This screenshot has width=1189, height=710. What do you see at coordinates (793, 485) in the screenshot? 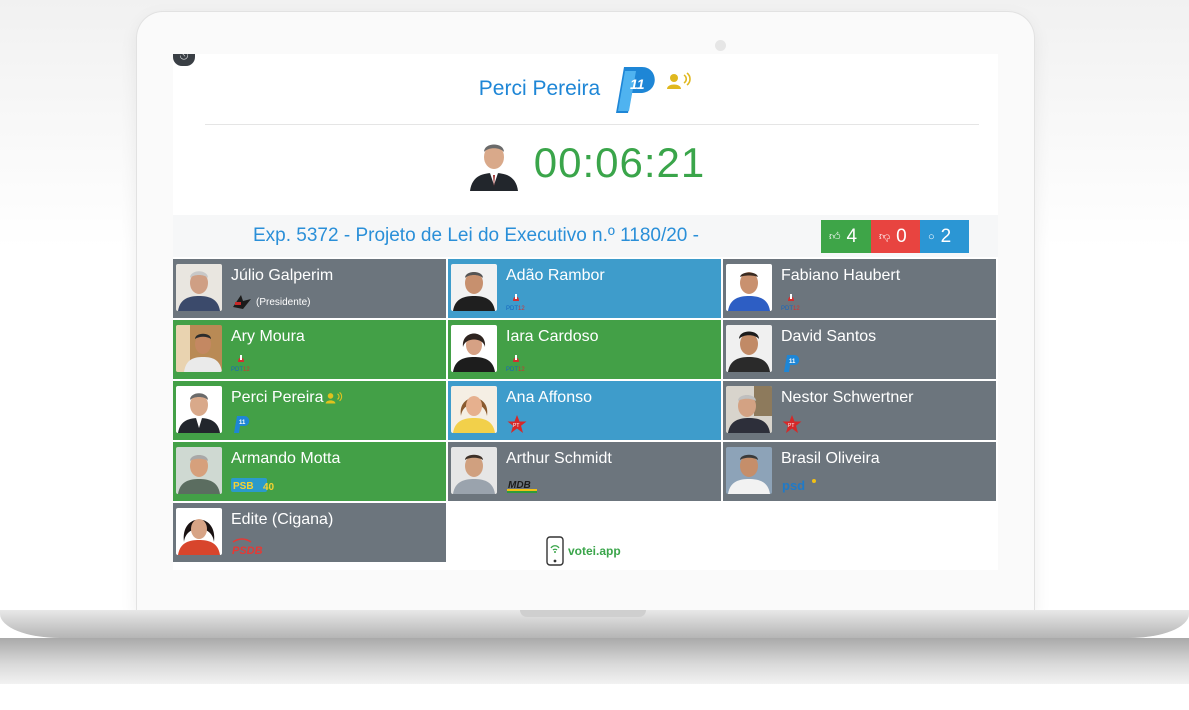
I see `svg-text: psd` at bounding box center [793, 485].